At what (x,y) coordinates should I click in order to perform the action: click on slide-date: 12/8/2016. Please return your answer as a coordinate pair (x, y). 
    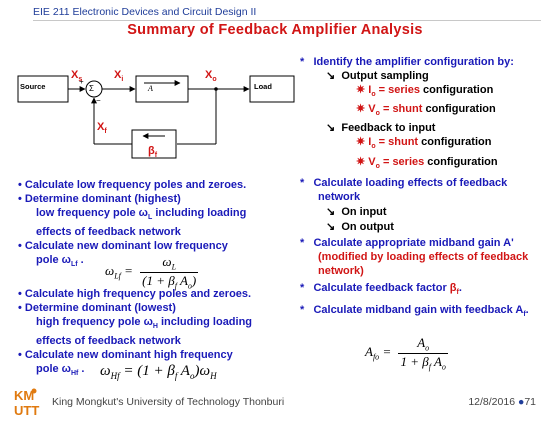
    Looking at the image, I should click on (492, 402).